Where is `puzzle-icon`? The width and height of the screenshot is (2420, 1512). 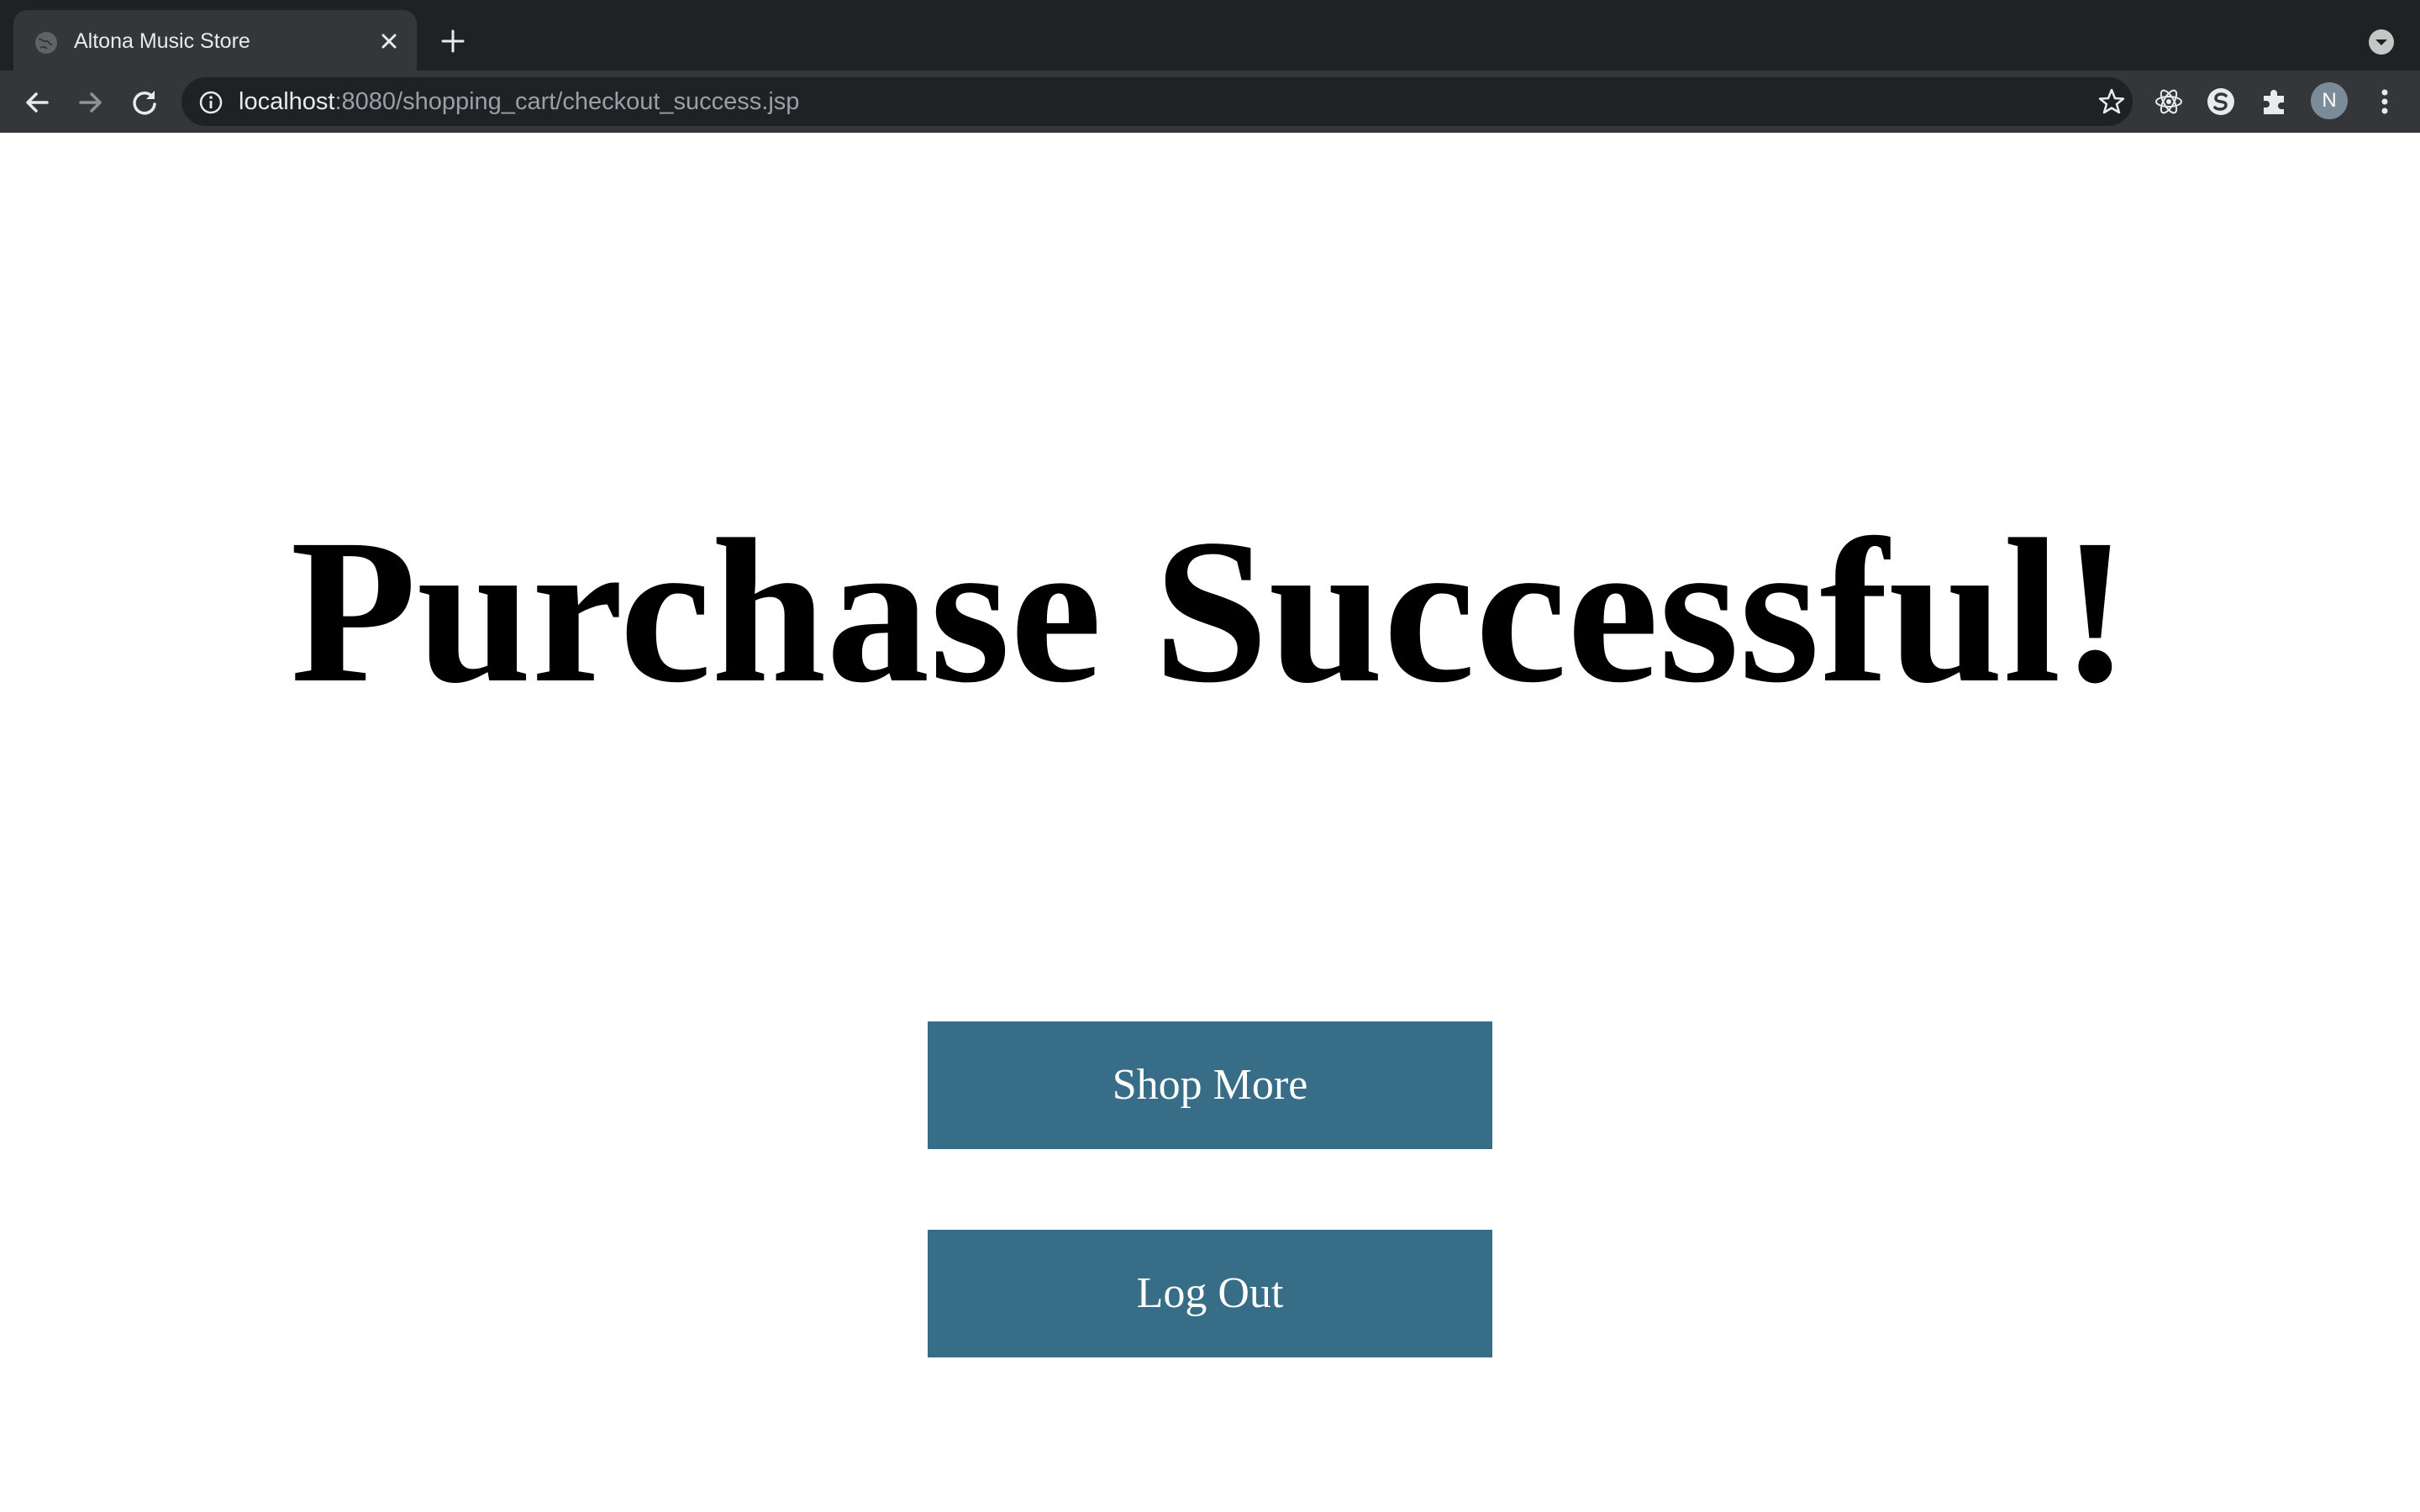
puzzle-icon is located at coordinates (2275, 102).